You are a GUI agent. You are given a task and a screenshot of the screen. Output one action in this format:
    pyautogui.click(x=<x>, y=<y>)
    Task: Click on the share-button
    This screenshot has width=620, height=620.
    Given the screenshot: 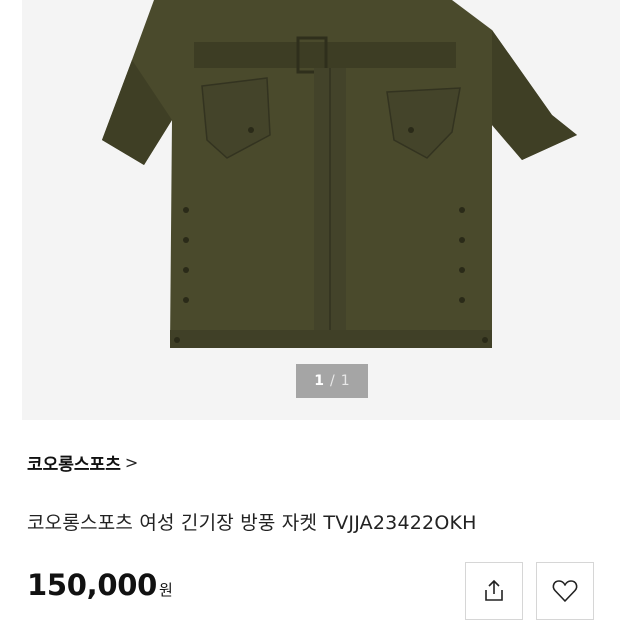 What is the action you would take?
    pyautogui.click(x=494, y=591)
    